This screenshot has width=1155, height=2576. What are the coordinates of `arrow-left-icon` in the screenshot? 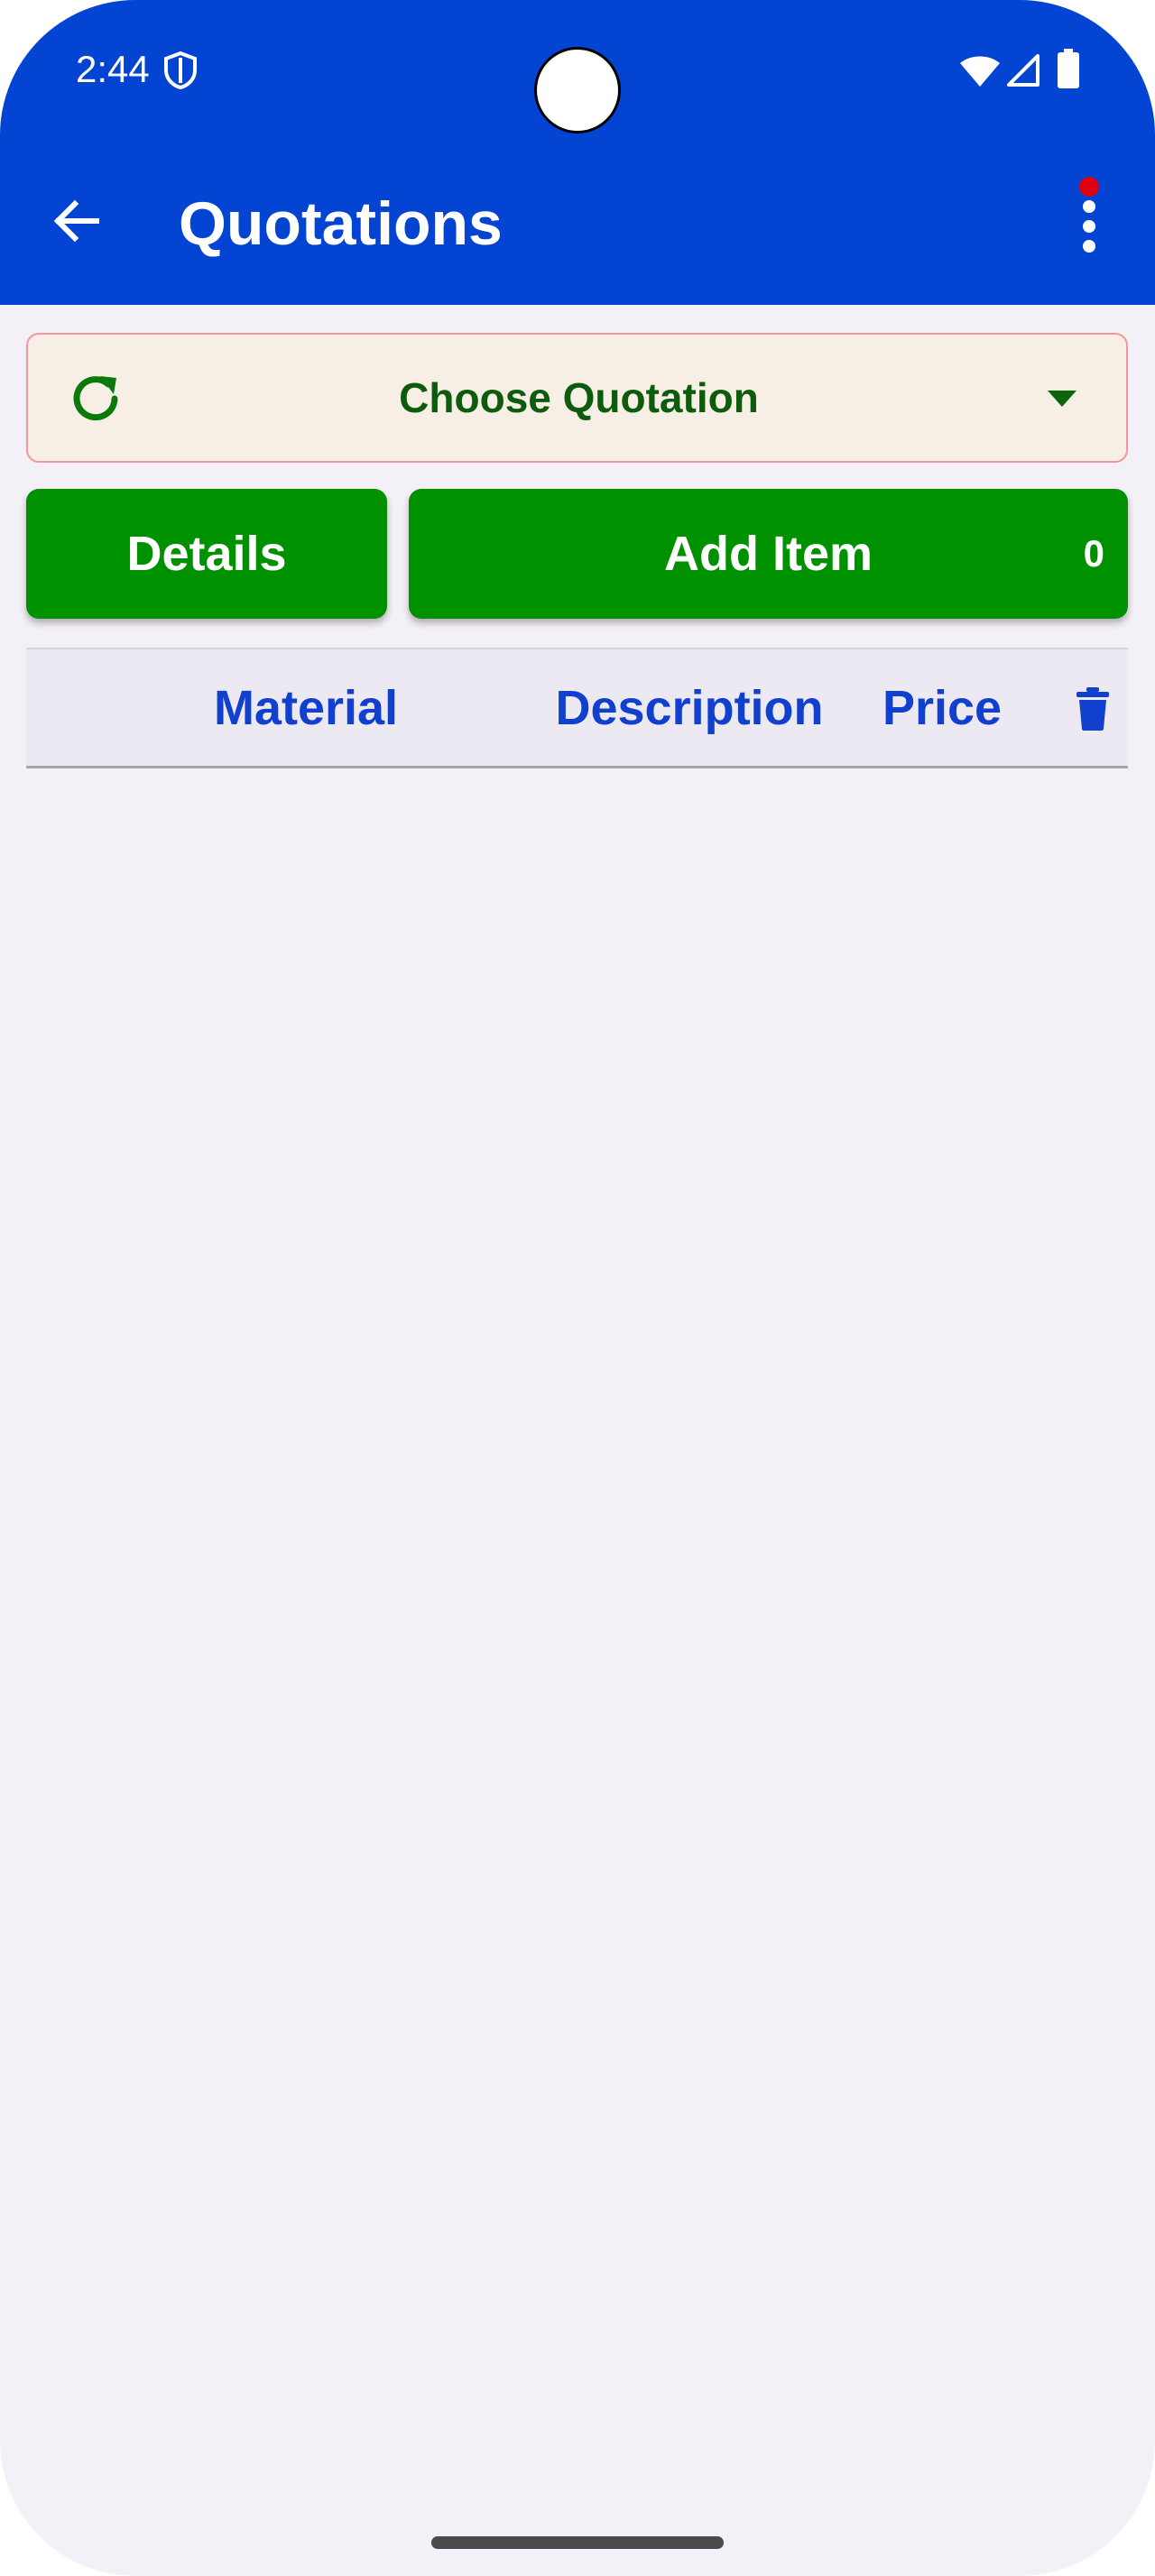 It's located at (76, 221).